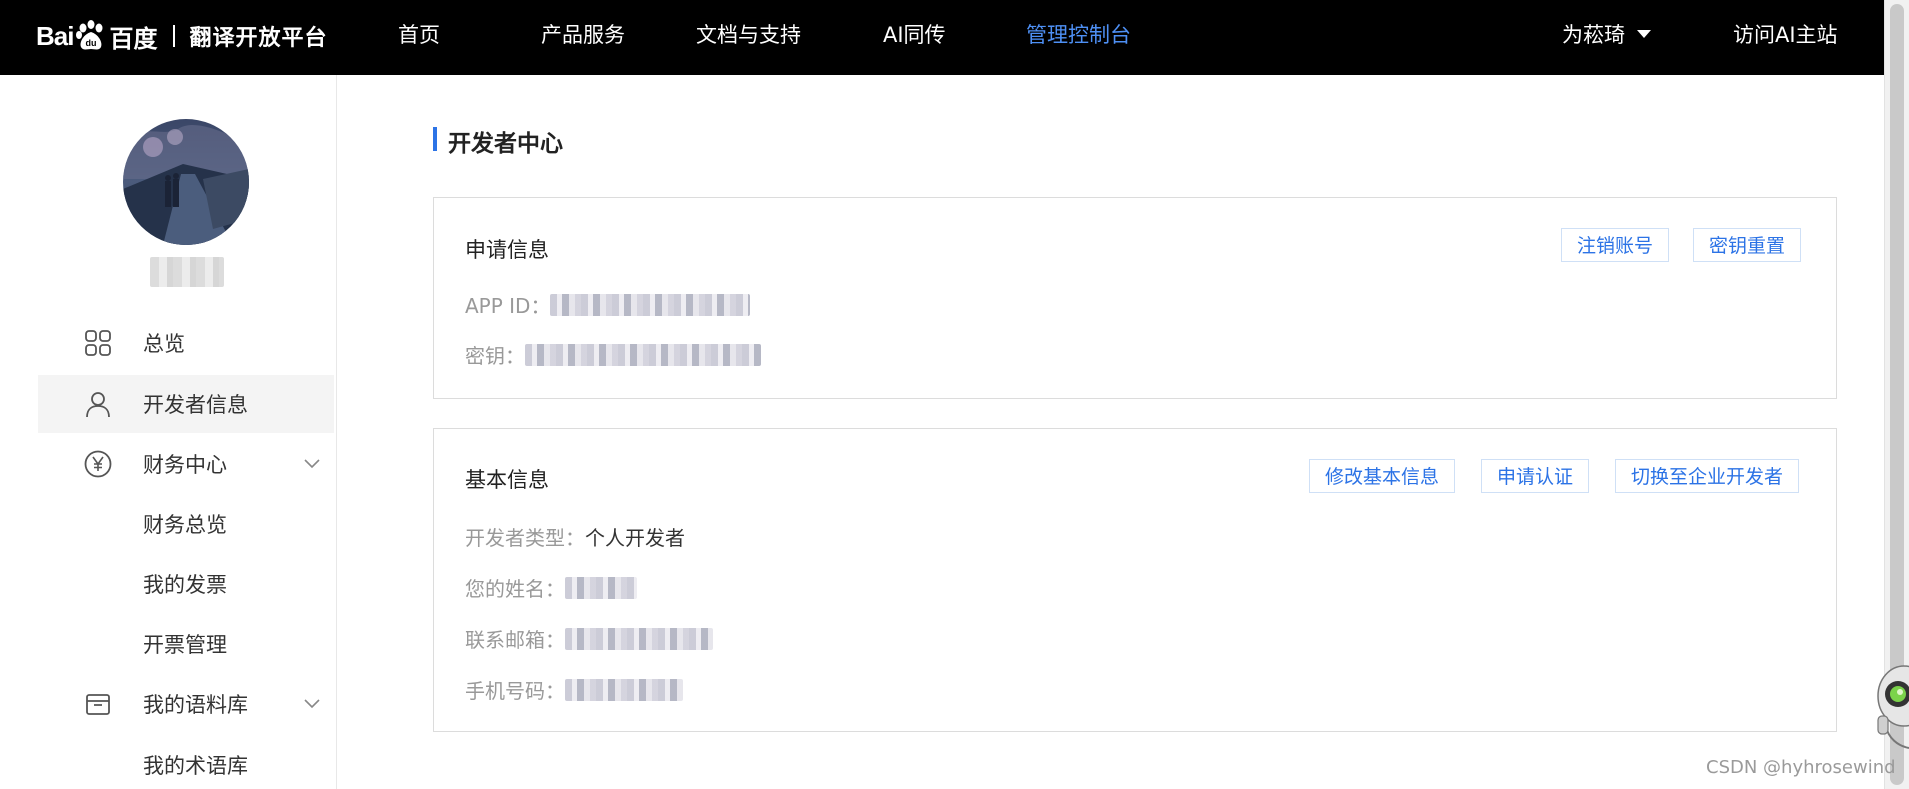 This screenshot has height=789, width=1909. What do you see at coordinates (1644, 34) in the screenshot?
I see `caret-down-icon` at bounding box center [1644, 34].